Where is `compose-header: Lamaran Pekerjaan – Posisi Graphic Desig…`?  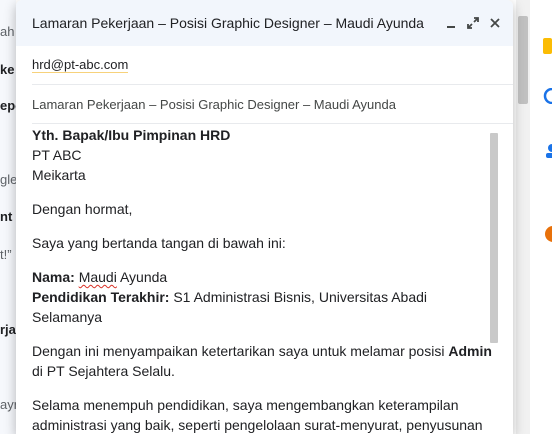 compose-header: Lamaran Pekerjaan – Posisi Graphic Desig… is located at coordinates (264, 23).